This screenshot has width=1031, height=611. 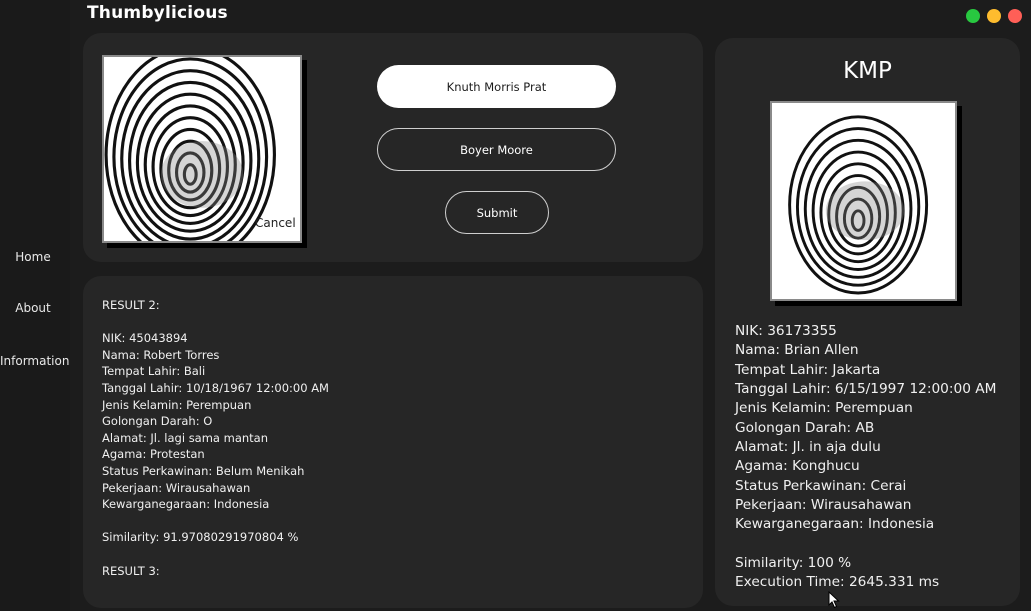 I want to click on result-similarity: Similarity: 91.97080291970804 %, so click(x=200, y=537).